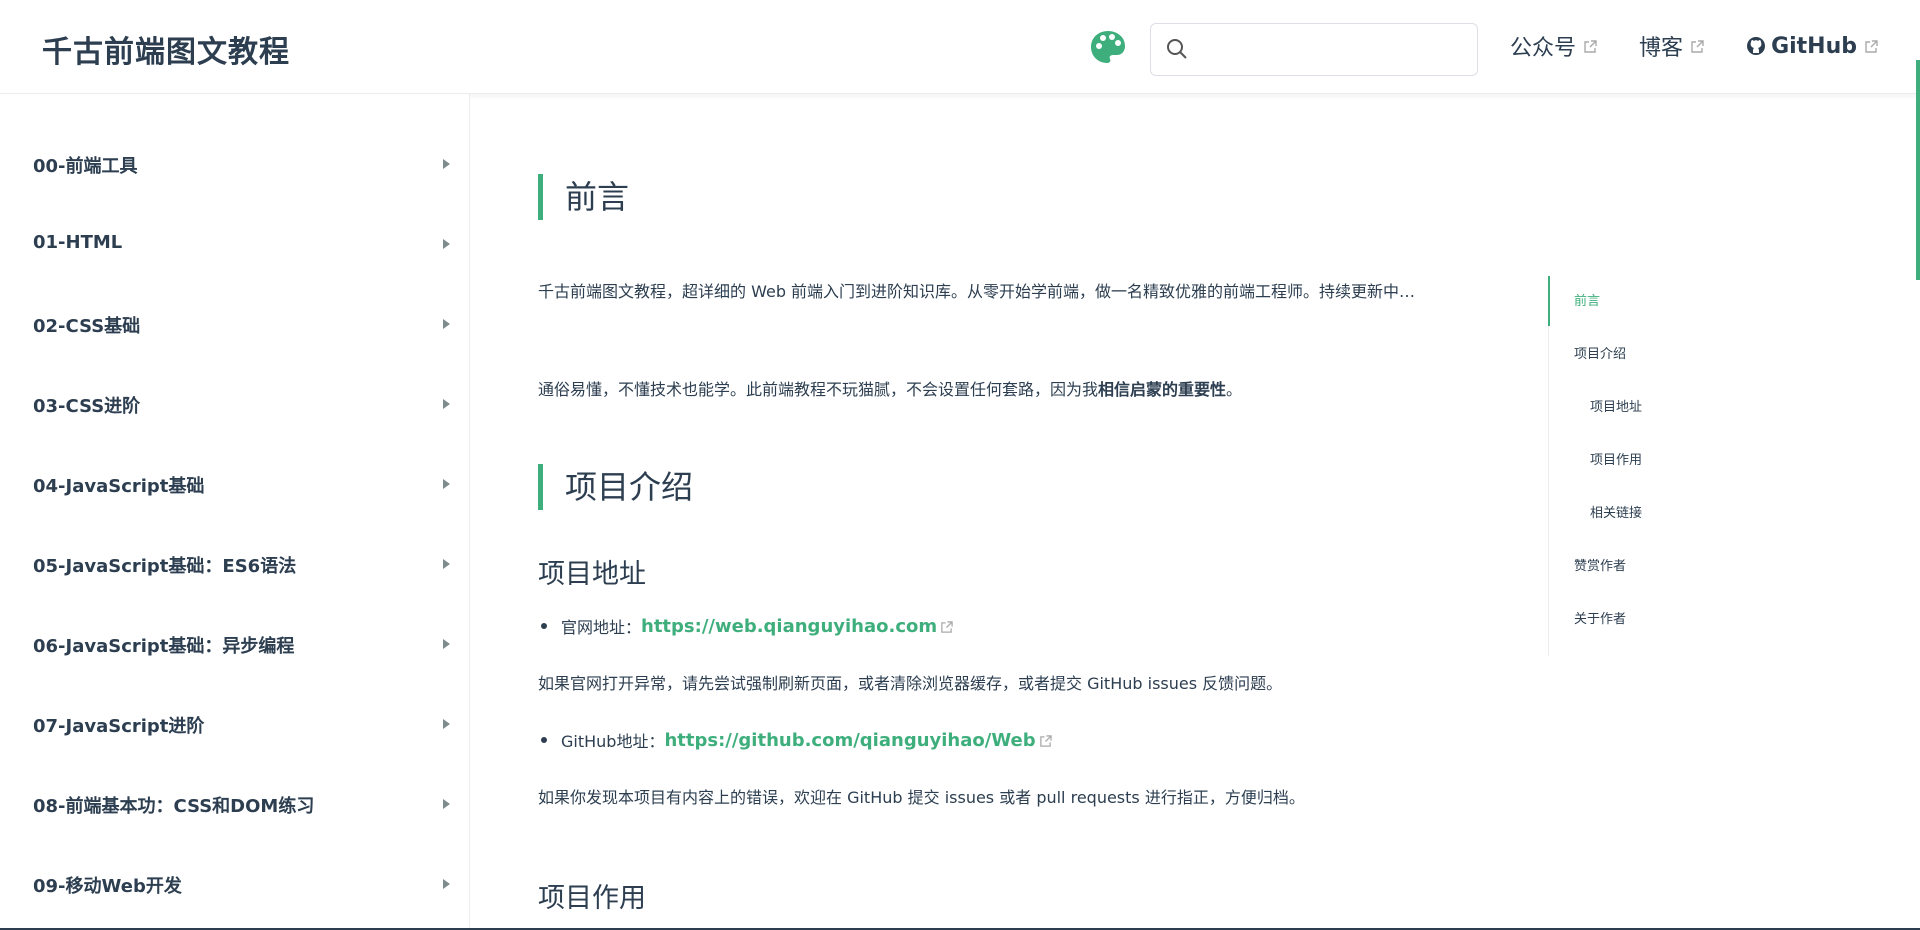 Image resolution: width=1920 pixels, height=930 pixels. Describe the element at coordinates (592, 574) in the screenshot. I see `heading-project-address: 项目地址` at that location.